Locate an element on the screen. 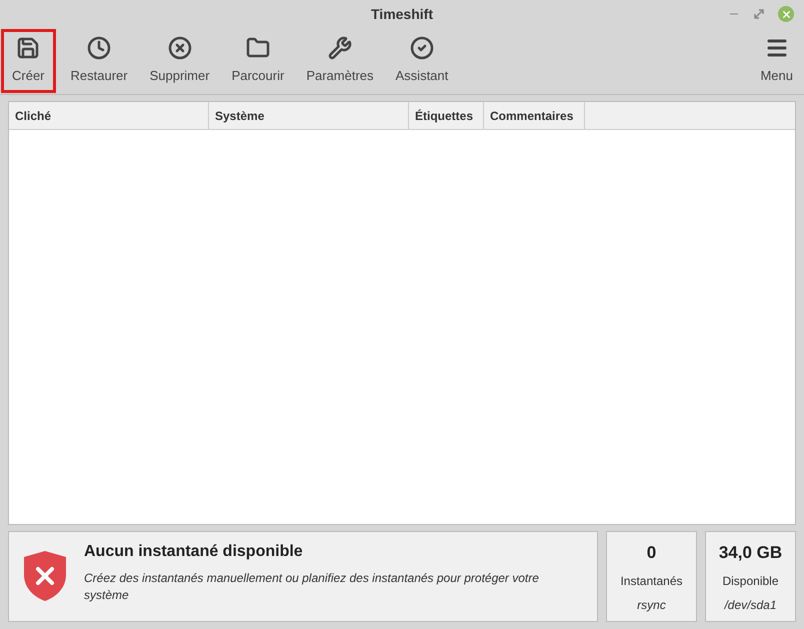 This screenshot has width=804, height=629. column-header: Système is located at coordinates (309, 115).